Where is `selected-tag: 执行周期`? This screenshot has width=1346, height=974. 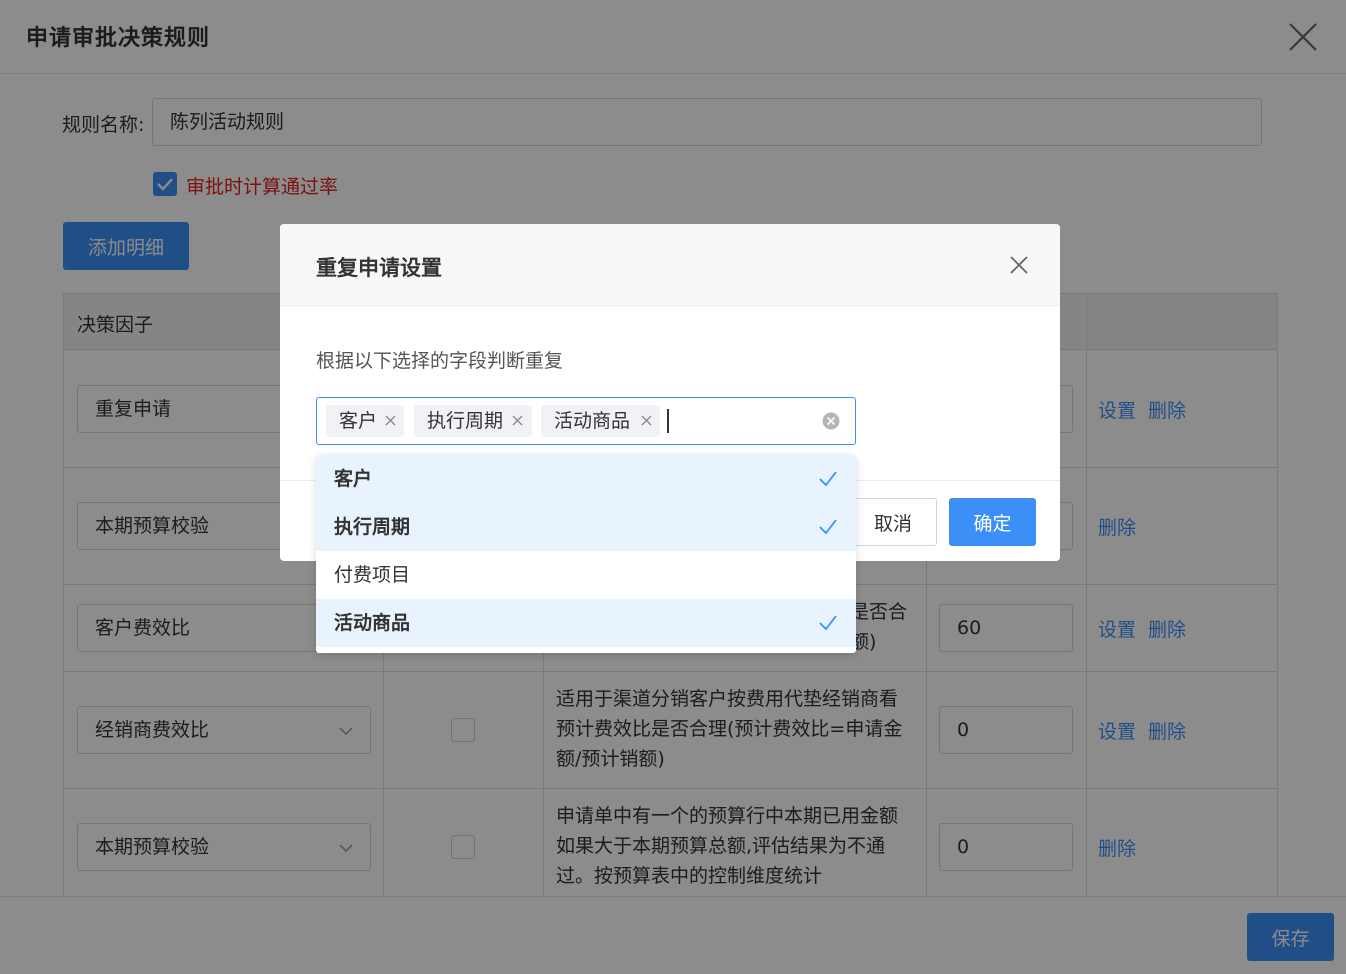 selected-tag: 执行周期 is located at coordinates (473, 421).